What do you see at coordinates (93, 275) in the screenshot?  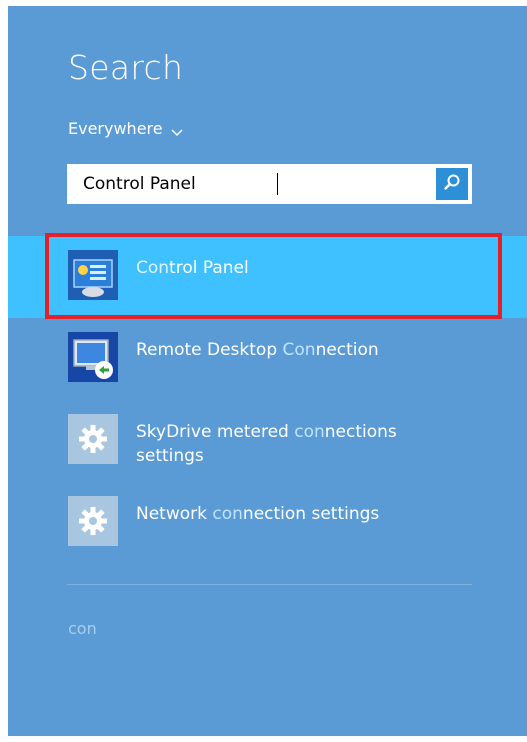 I see `control-panel-icon` at bounding box center [93, 275].